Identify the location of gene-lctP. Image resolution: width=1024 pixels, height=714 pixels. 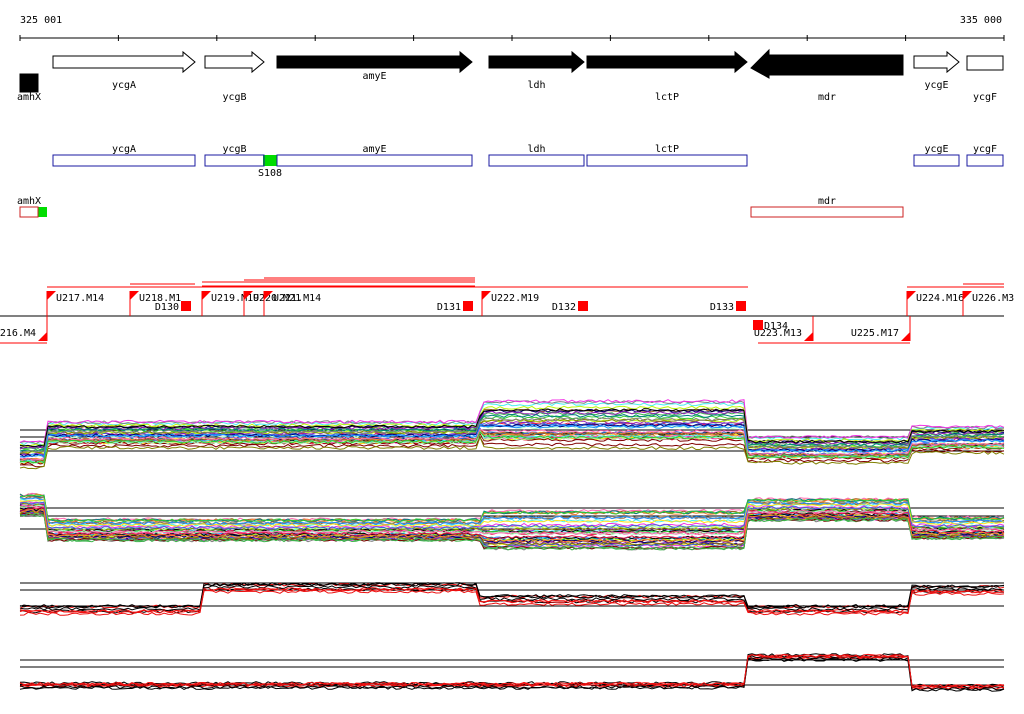
(667, 62).